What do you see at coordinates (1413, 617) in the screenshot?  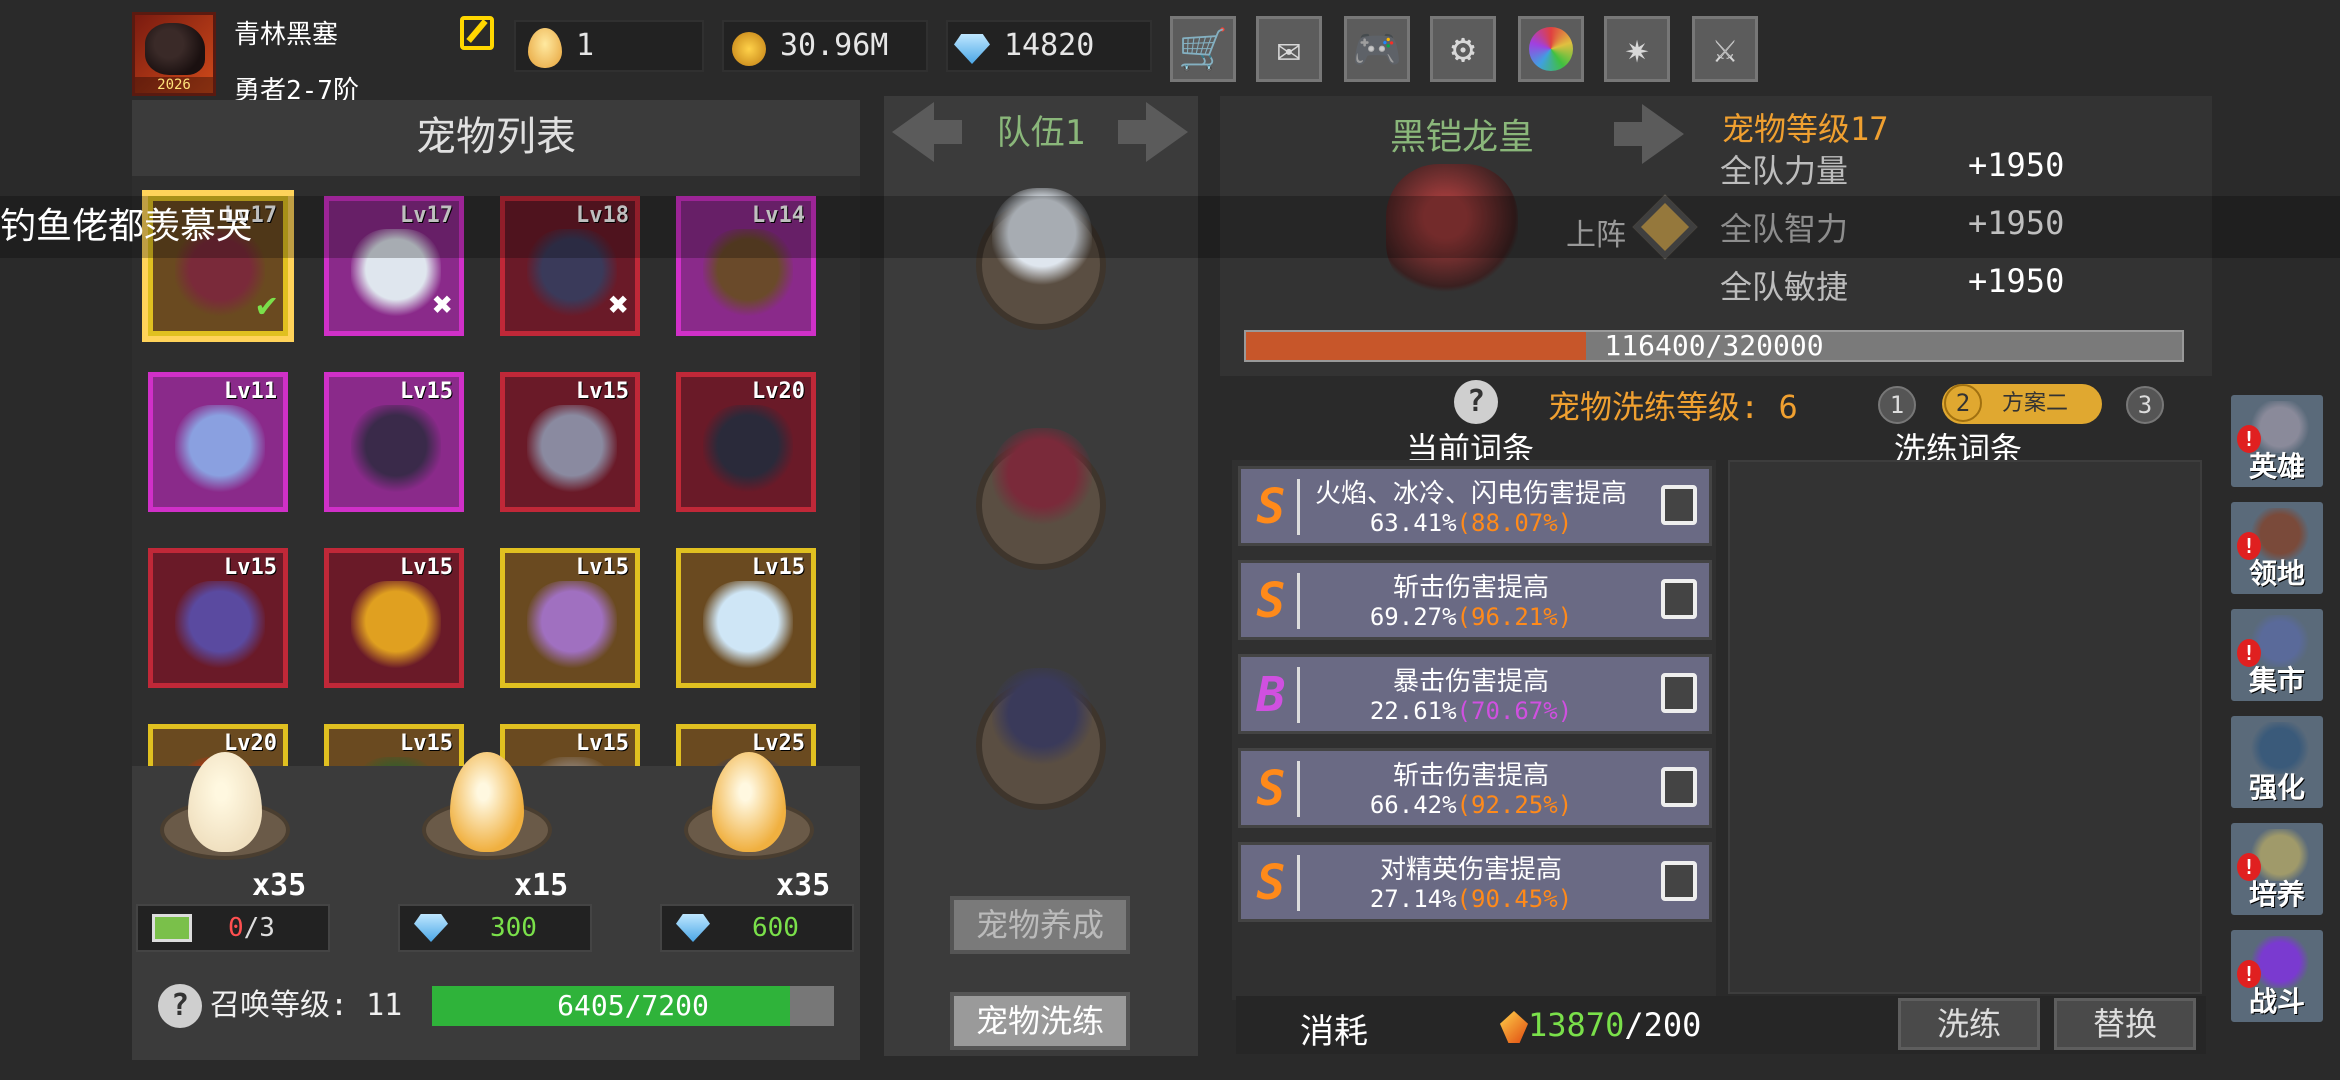 I see `affix-current-value: 69.27%` at bounding box center [1413, 617].